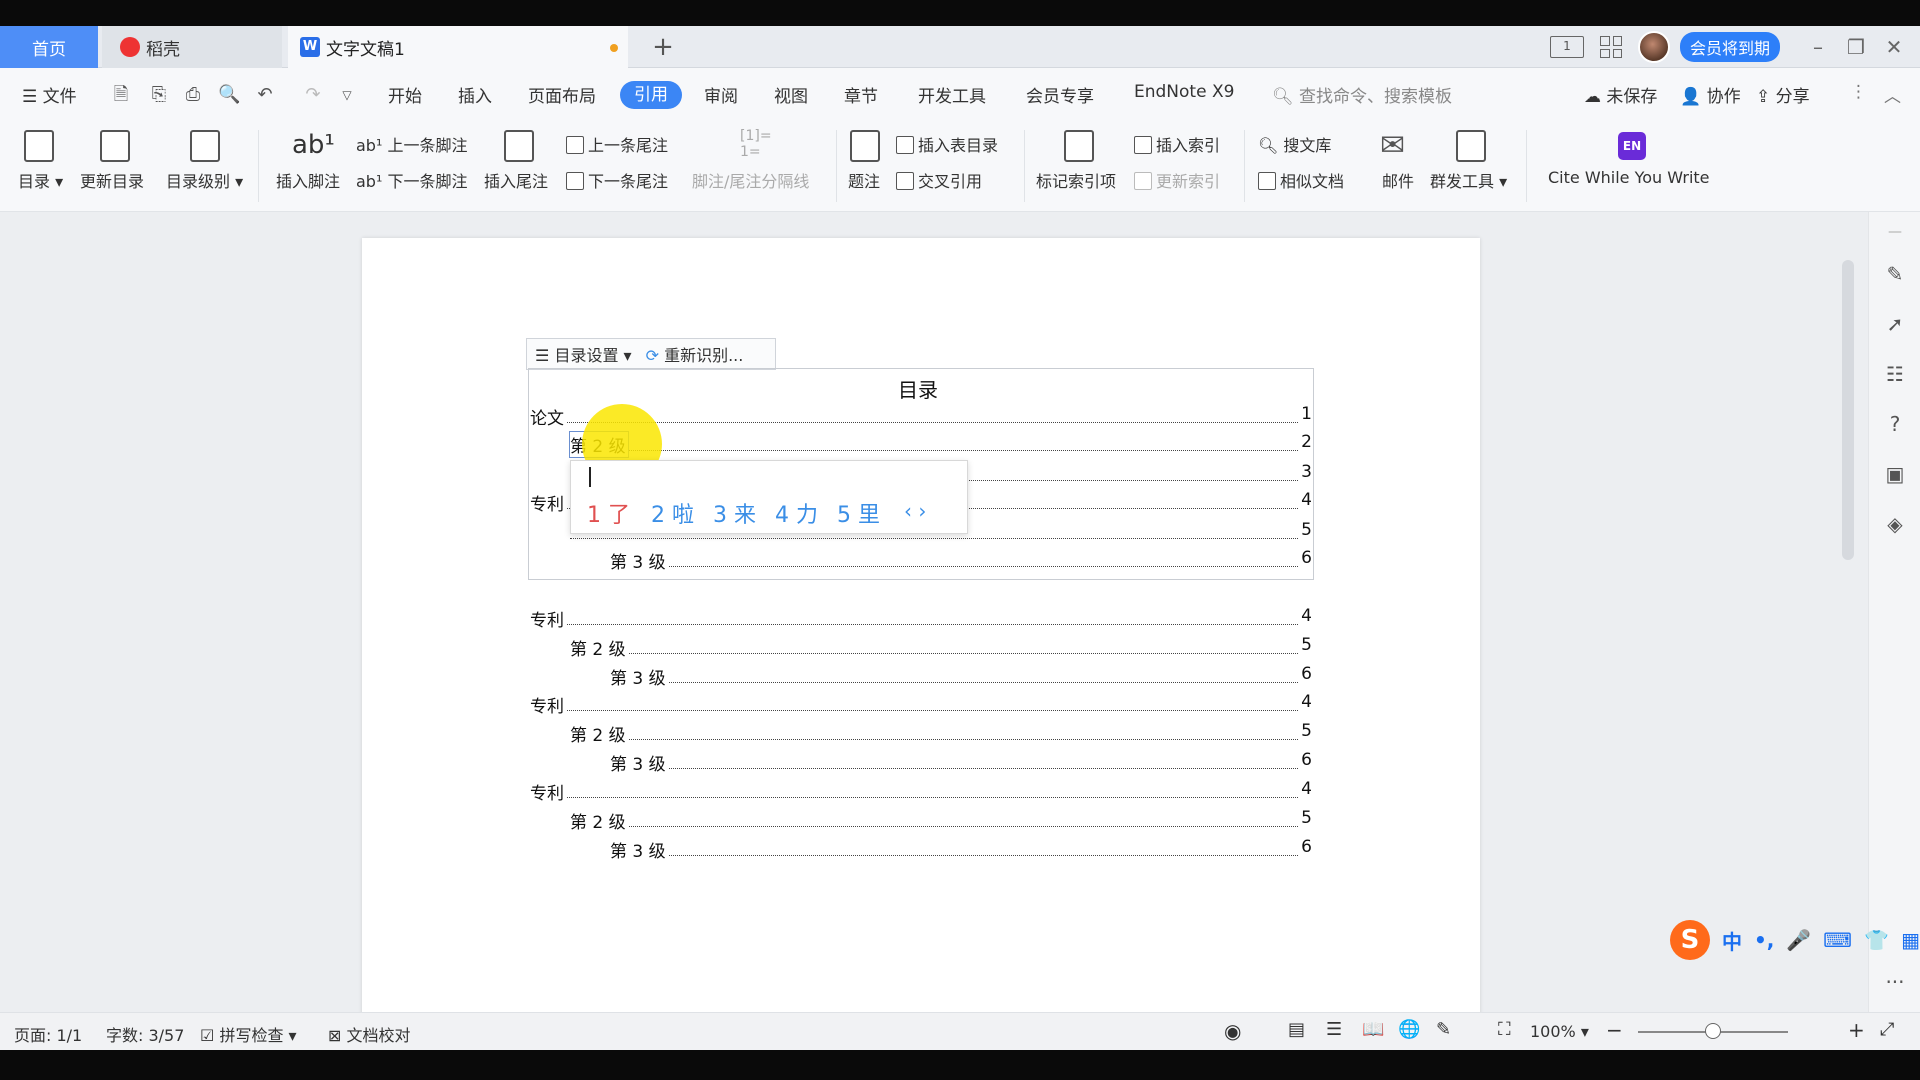 Image resolution: width=1920 pixels, height=1080 pixels. What do you see at coordinates (192, 47) in the screenshot?
I see `tab-daoke: 稻壳` at bounding box center [192, 47].